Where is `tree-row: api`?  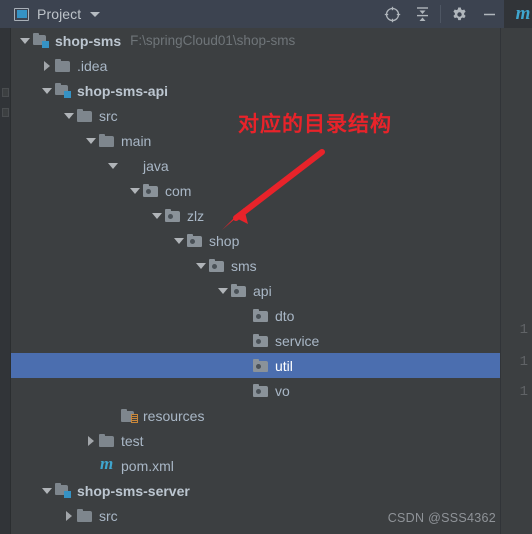 tree-row: api is located at coordinates (255, 290).